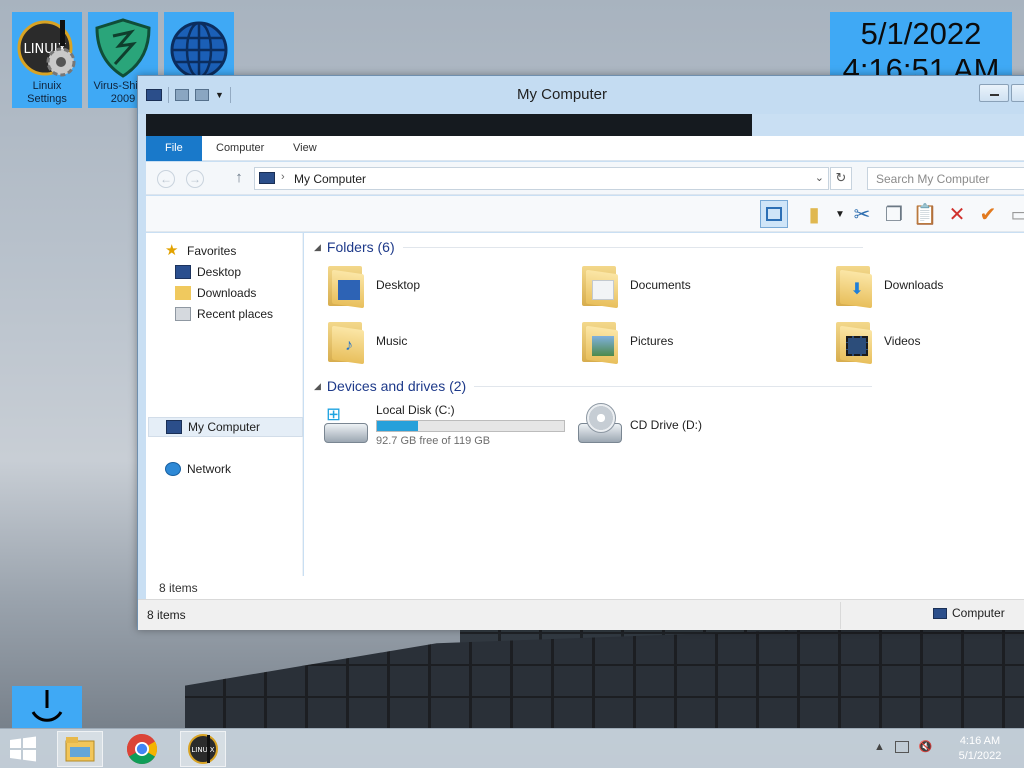 Image resolution: width=1024 pixels, height=768 pixels. Describe the element at coordinates (634, 285) in the screenshot. I see `folder-item-documents: Documents` at that location.